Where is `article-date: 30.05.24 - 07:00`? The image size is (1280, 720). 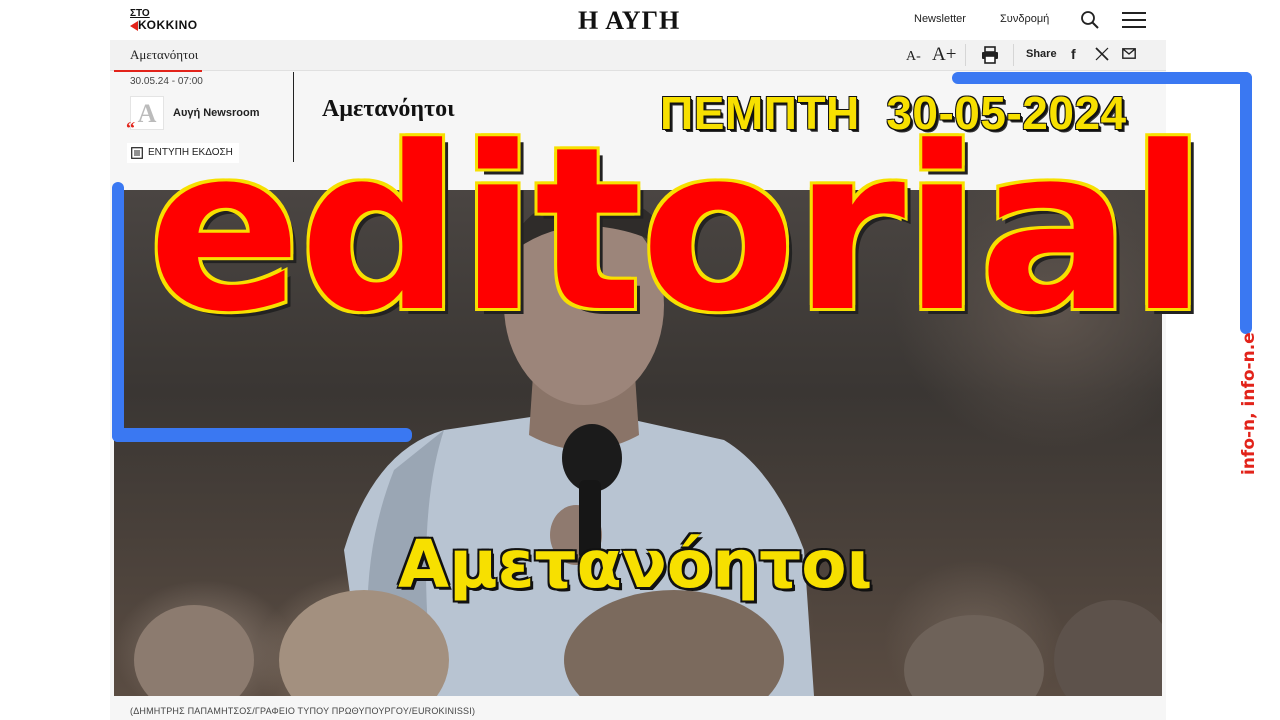 article-date: 30.05.24 - 07:00 is located at coordinates (166, 81).